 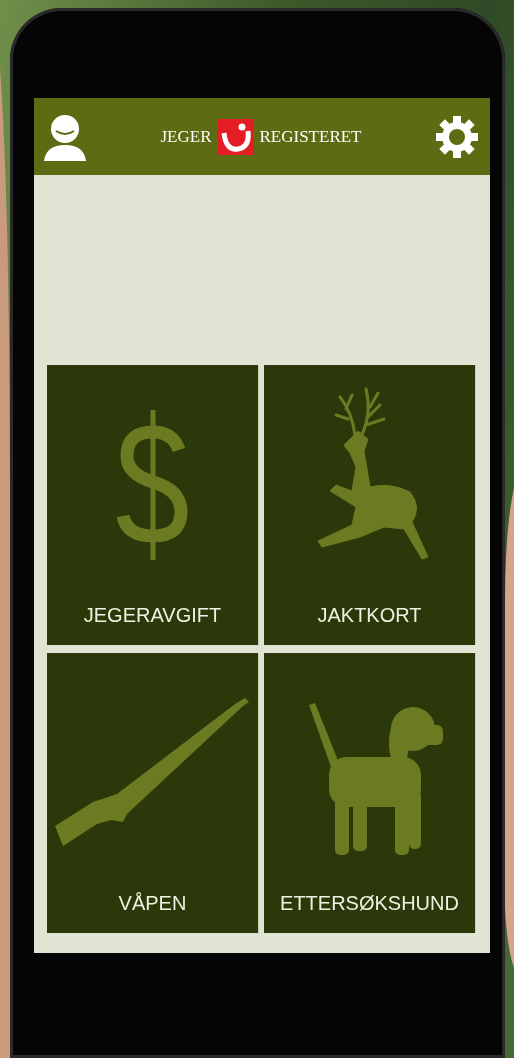 I want to click on logo-text: JEGER, so click(x=186, y=136).